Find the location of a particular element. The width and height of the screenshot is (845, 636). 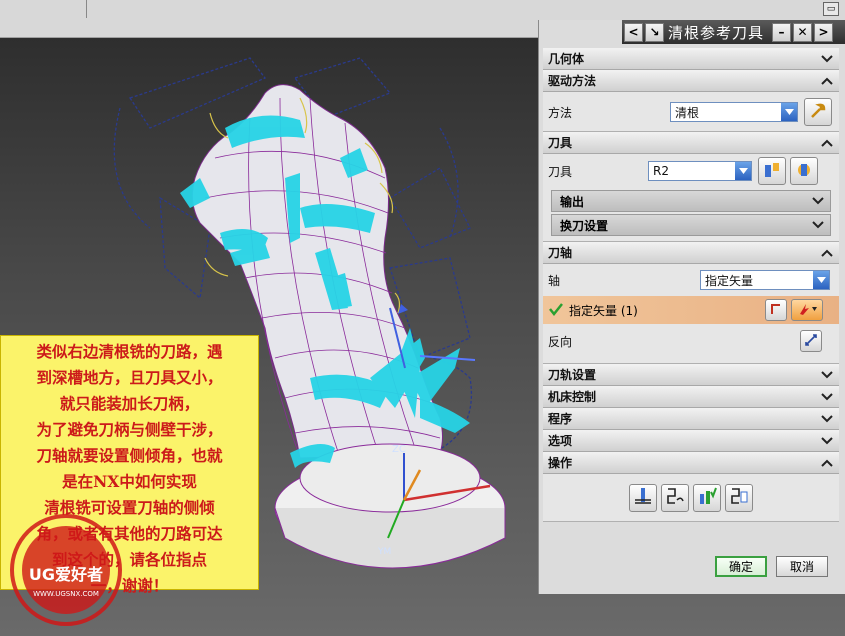

generate-toolpath-icon is located at coordinates (643, 498).